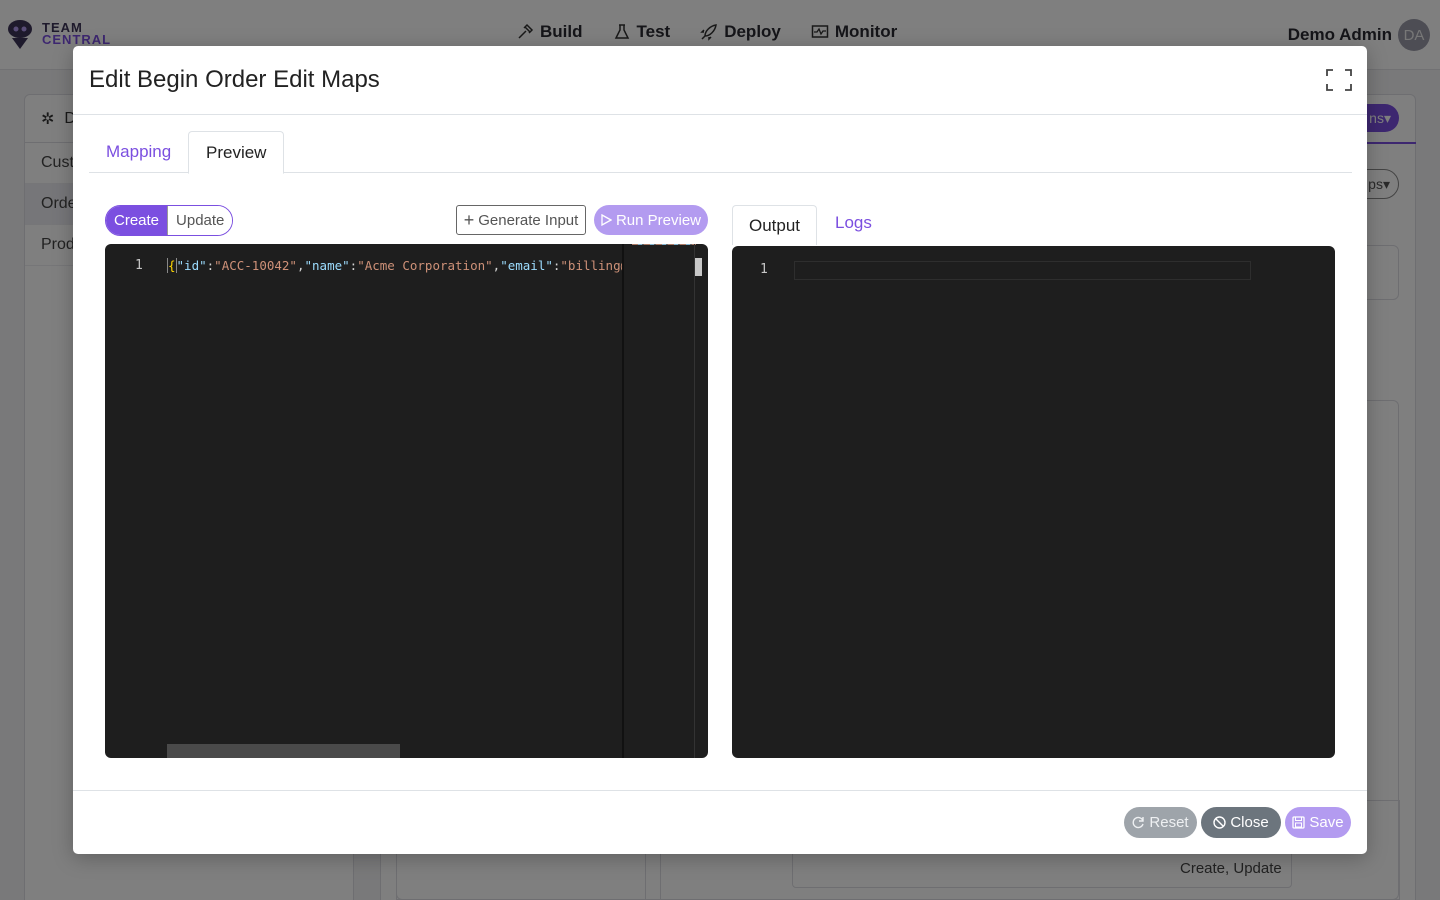 The image size is (1440, 900). Describe the element at coordinates (255, 265) in the screenshot. I see `json-string: "ACC-10042"` at that location.